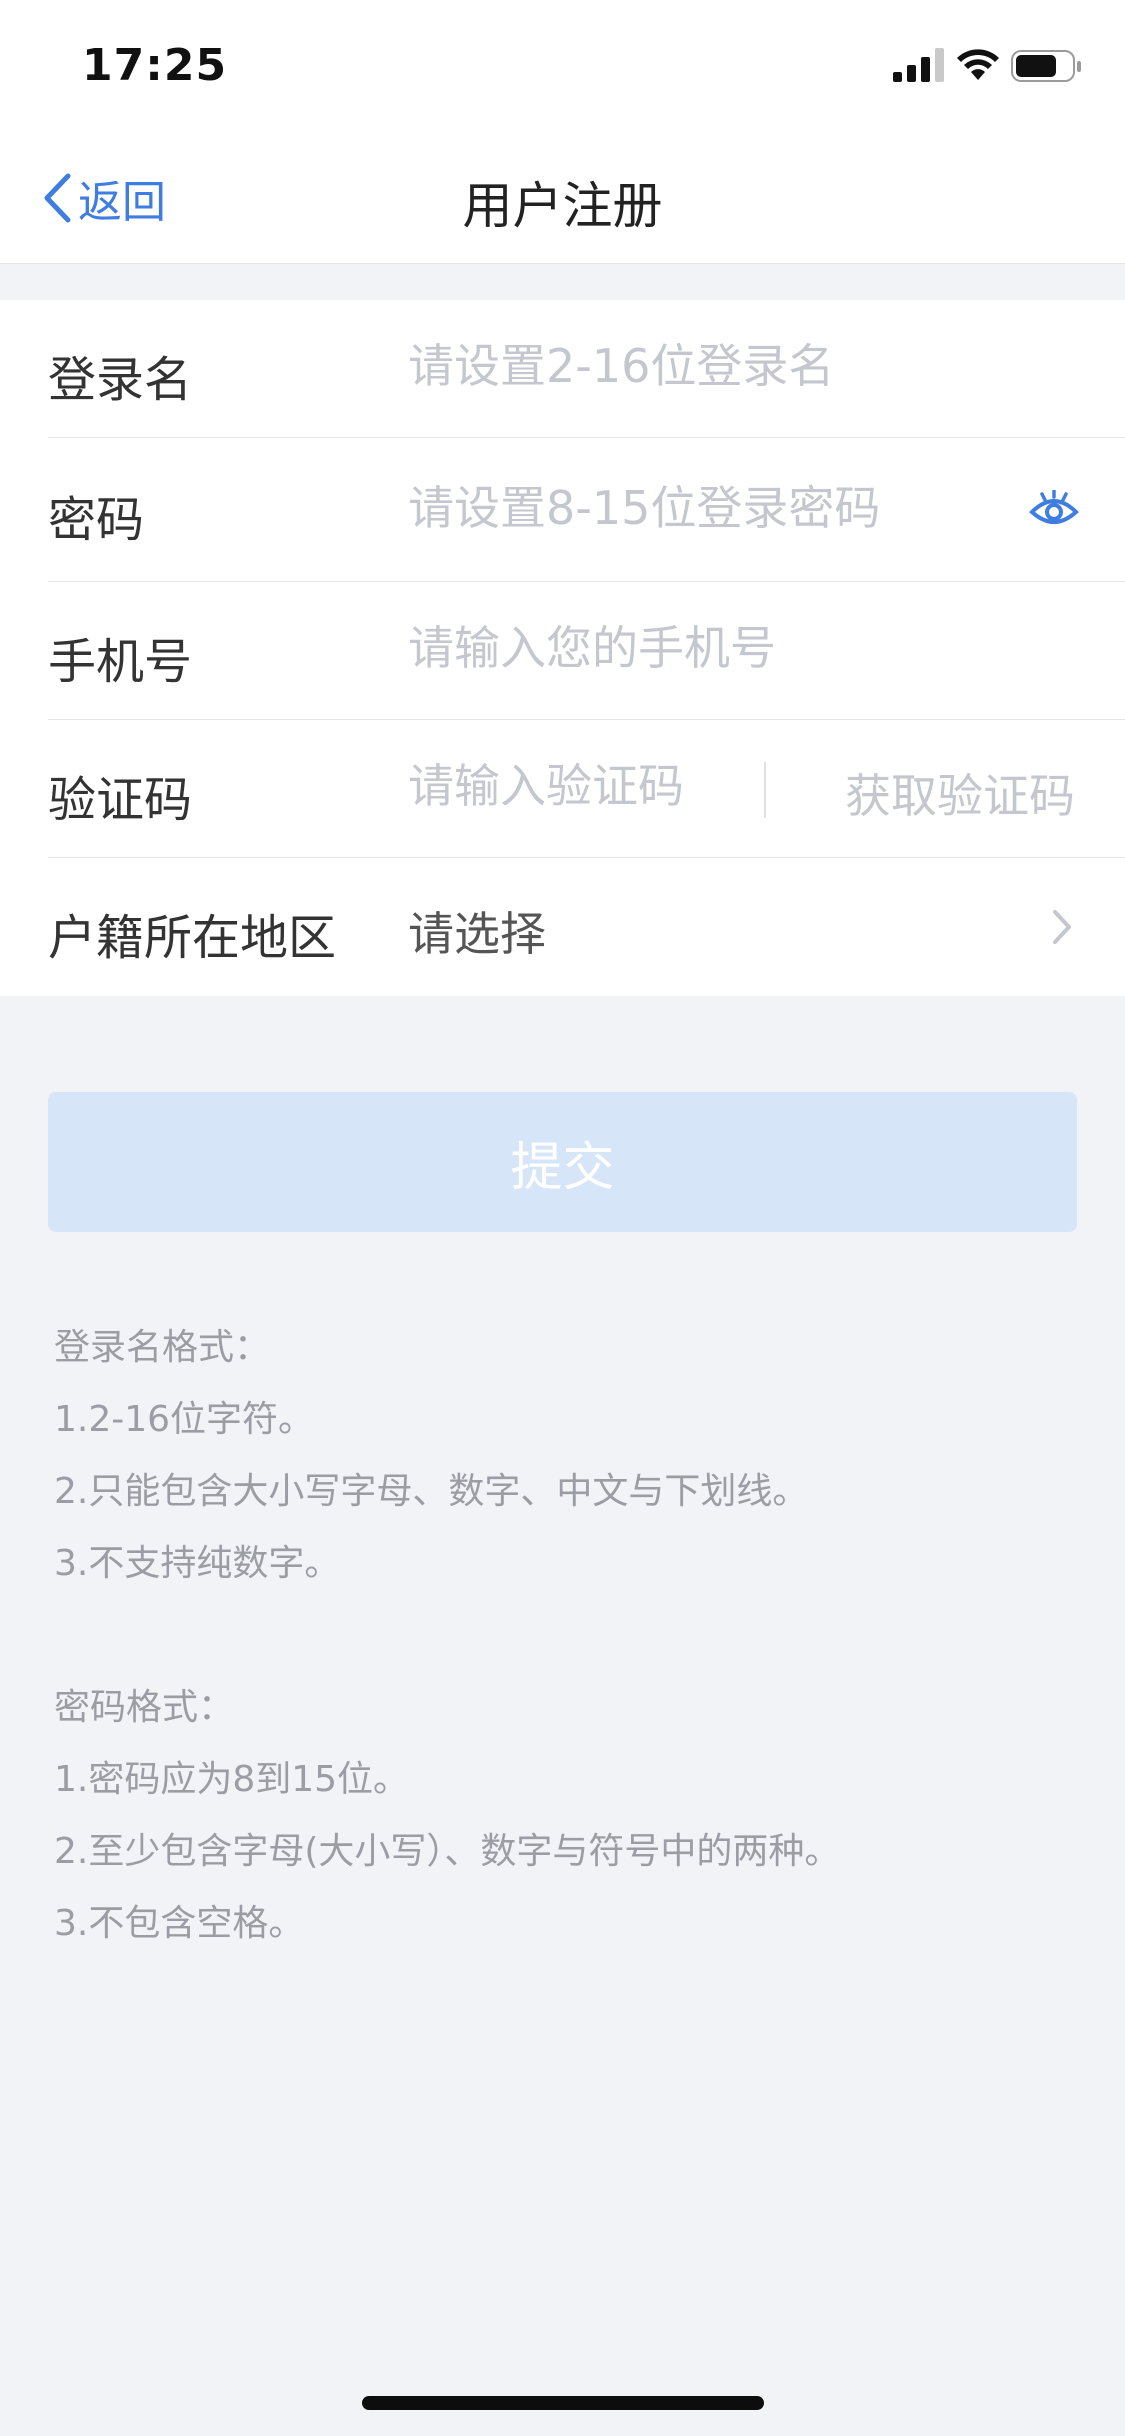 This screenshot has height=2436, width=1125. Describe the element at coordinates (562, 66) in the screenshot. I see `status-bar: 17:25` at that location.